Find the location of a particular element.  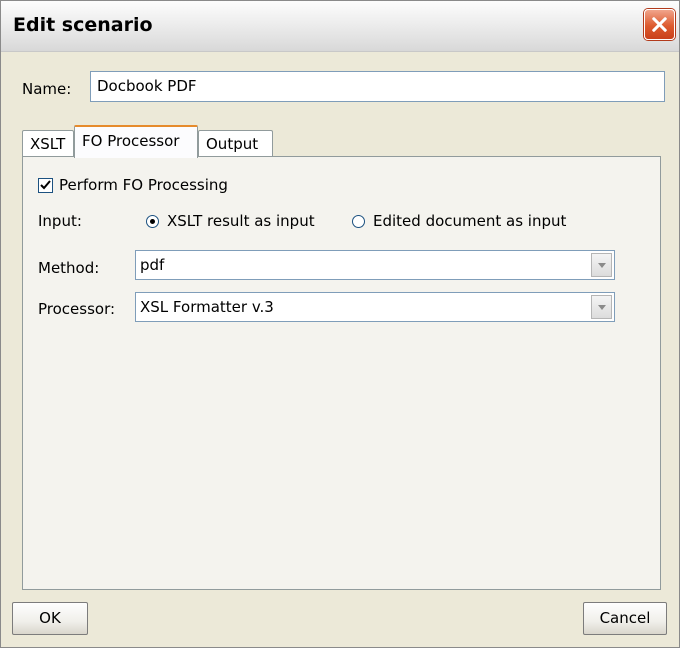

method-value: pdf is located at coordinates (152, 265).